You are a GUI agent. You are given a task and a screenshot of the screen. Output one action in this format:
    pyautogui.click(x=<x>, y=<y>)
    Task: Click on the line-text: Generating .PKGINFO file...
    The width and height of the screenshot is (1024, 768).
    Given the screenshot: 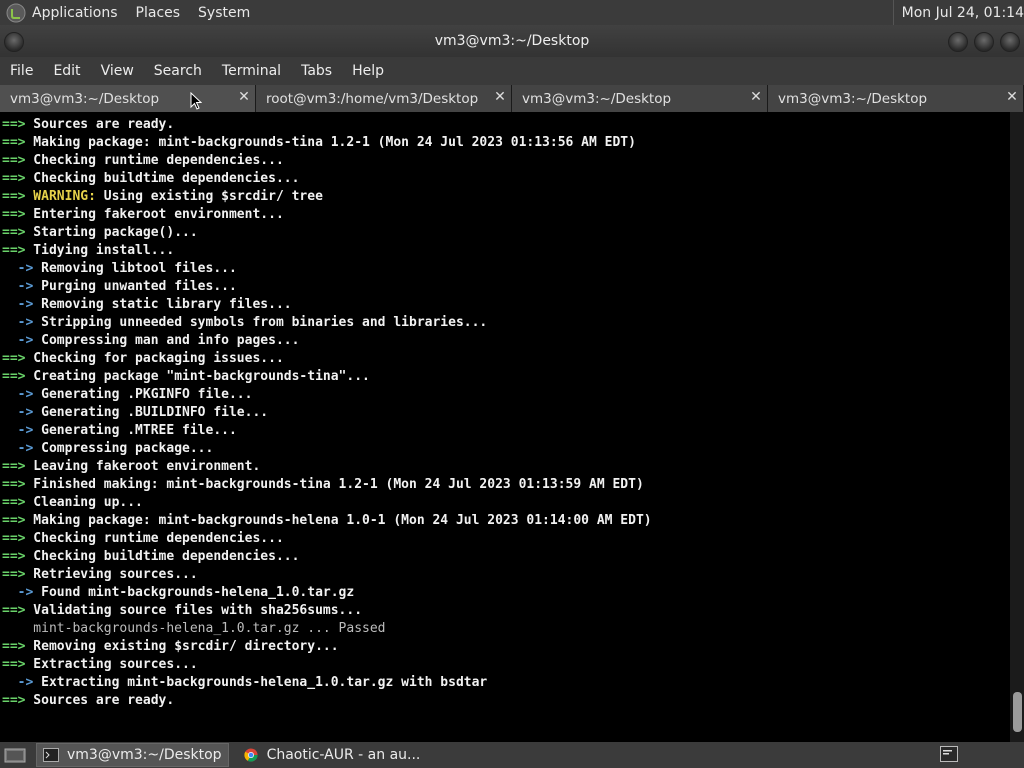 What is the action you would take?
    pyautogui.click(x=143, y=394)
    